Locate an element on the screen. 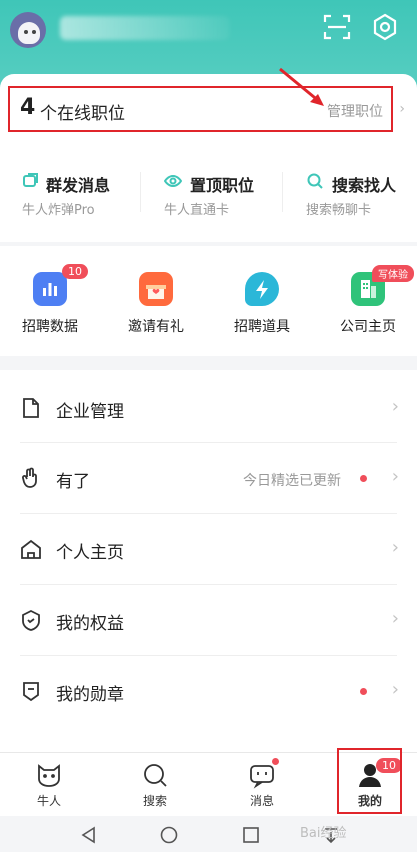  feature-title: 搜索找人 is located at coordinates (364, 185).